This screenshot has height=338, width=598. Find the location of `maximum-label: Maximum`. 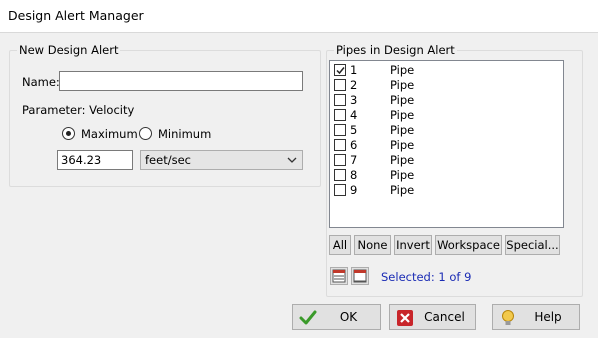

maximum-label: Maximum is located at coordinates (109, 134).